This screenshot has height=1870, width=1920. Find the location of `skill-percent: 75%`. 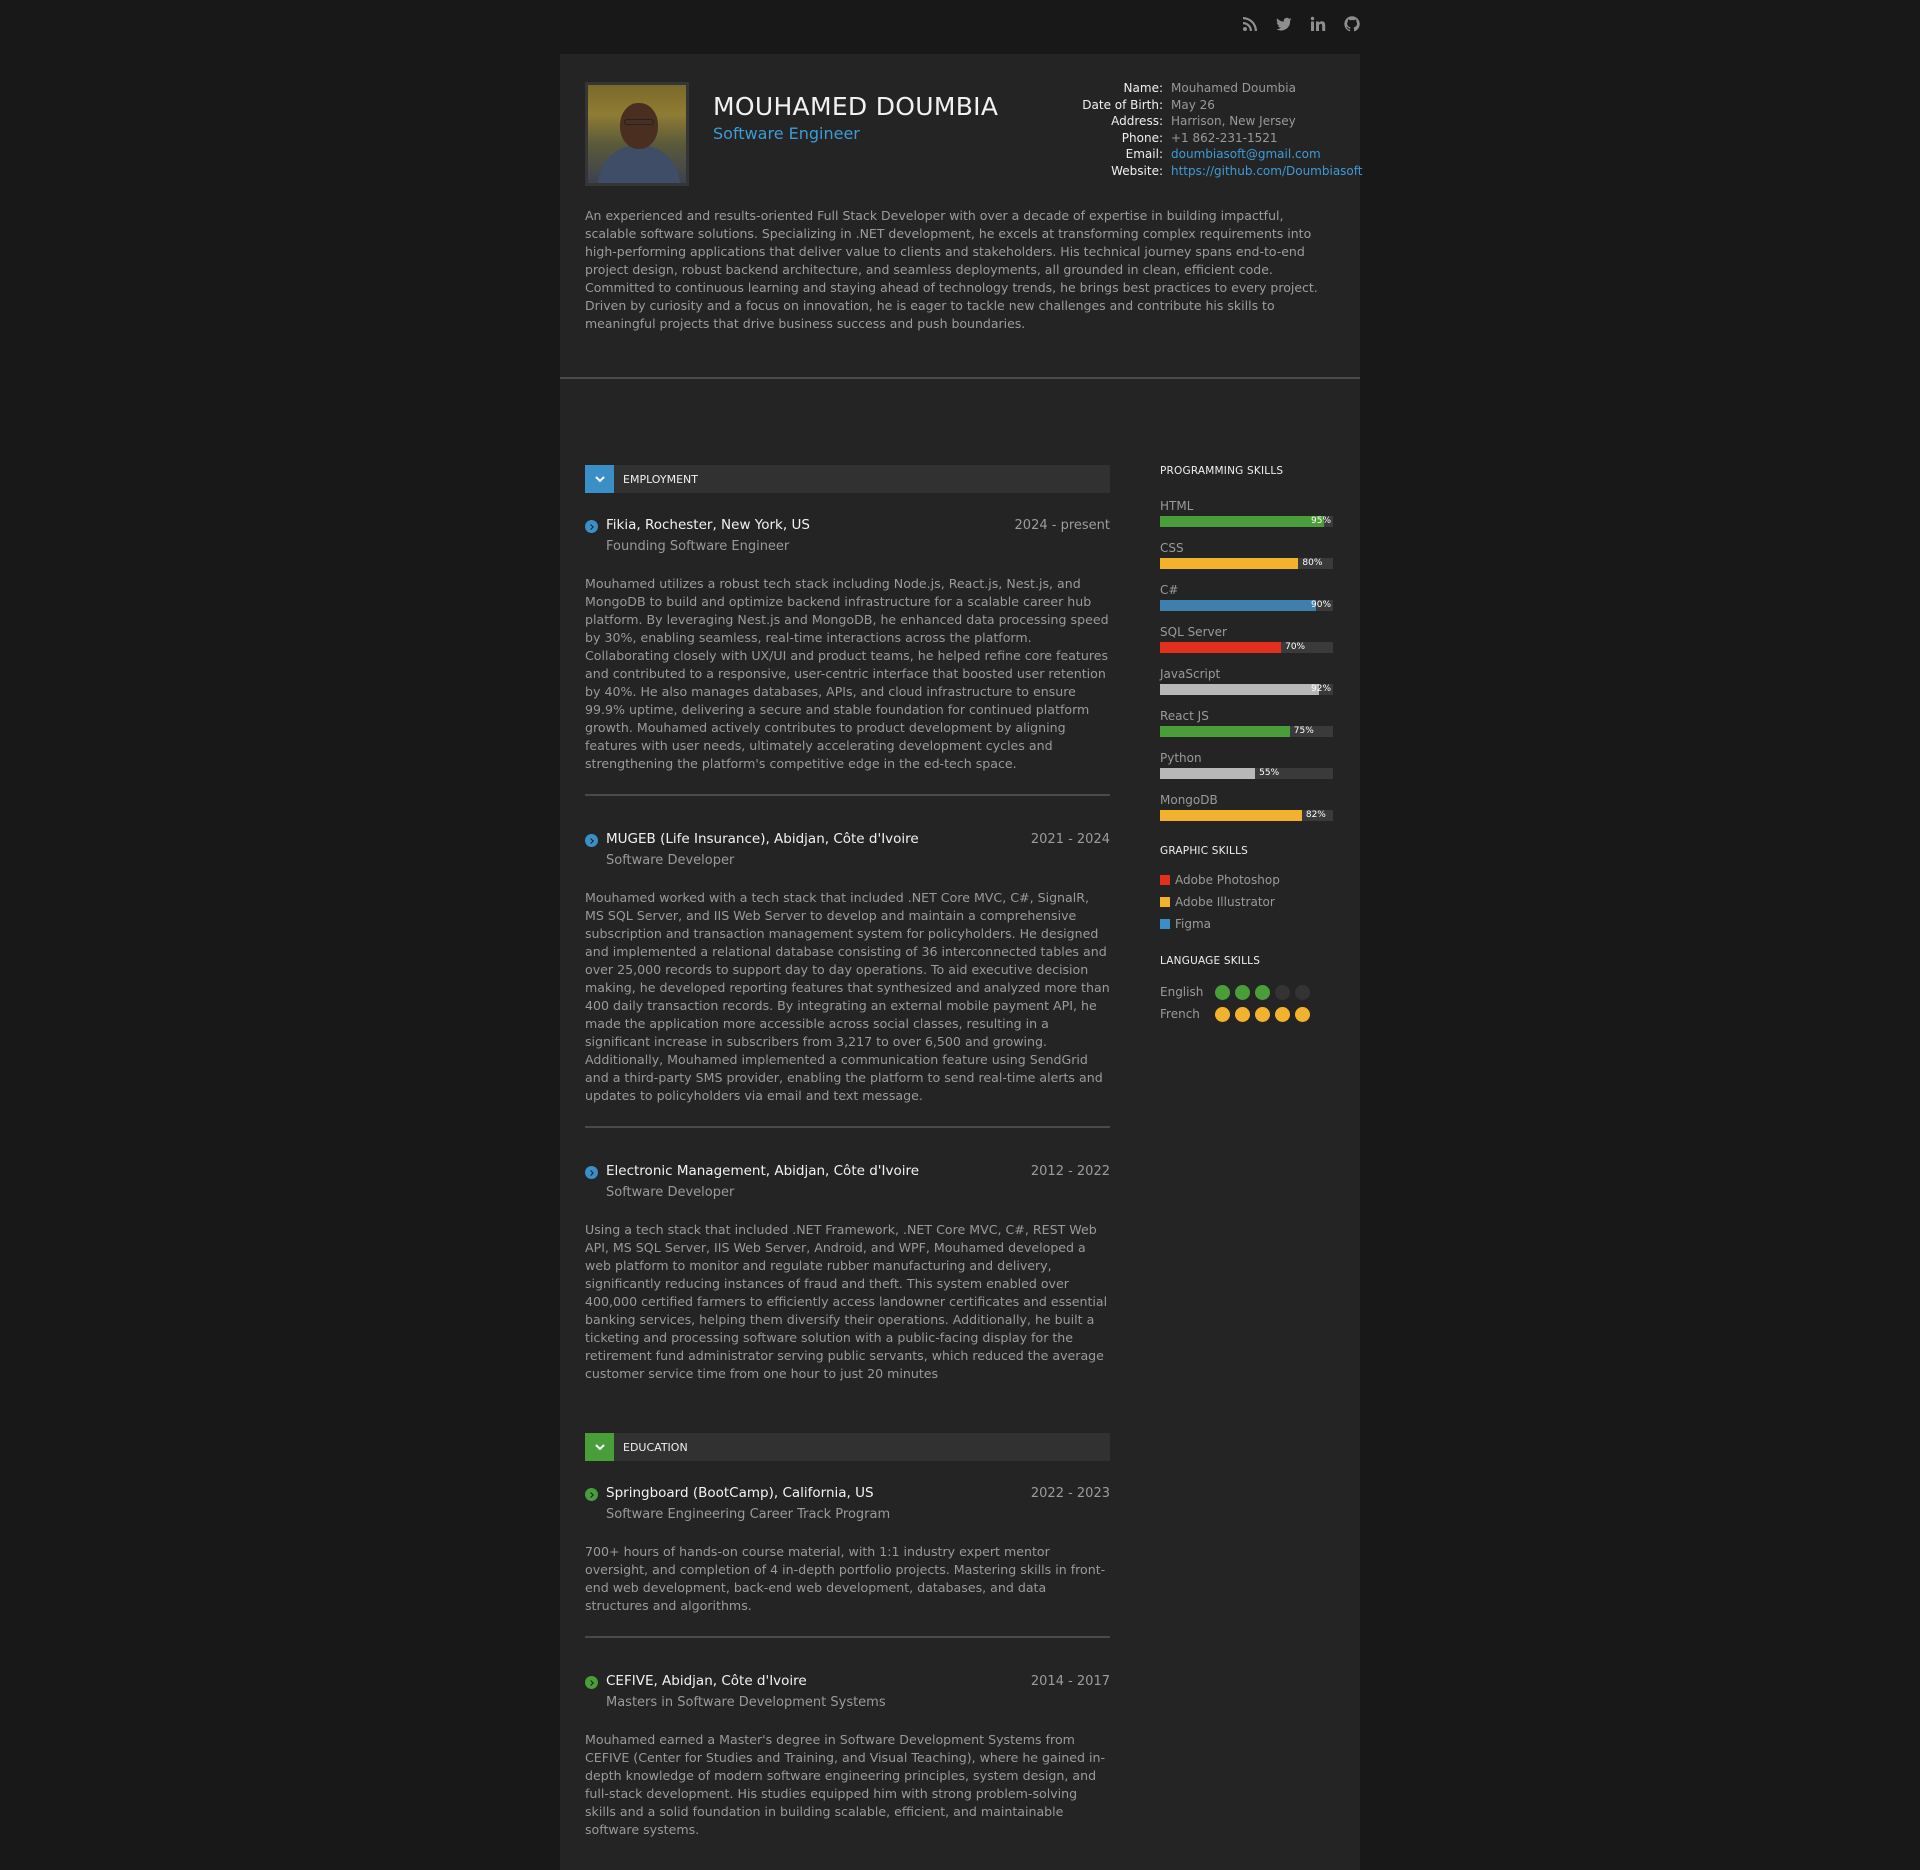

skill-percent: 75% is located at coordinates (1303, 731).